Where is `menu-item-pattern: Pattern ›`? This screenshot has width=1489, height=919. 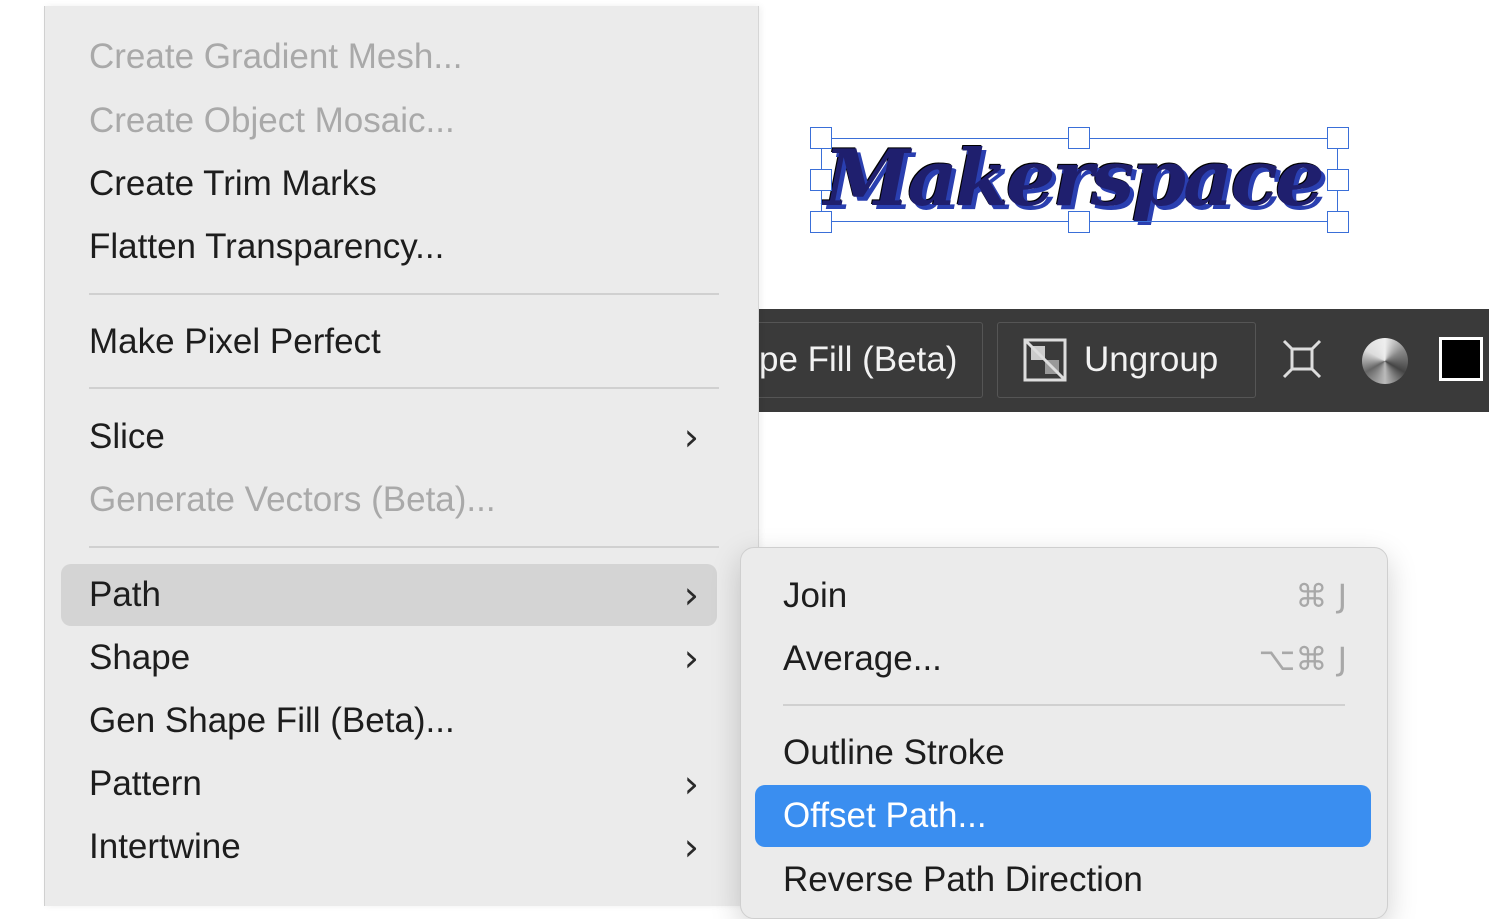 menu-item-pattern: Pattern › is located at coordinates (389, 784).